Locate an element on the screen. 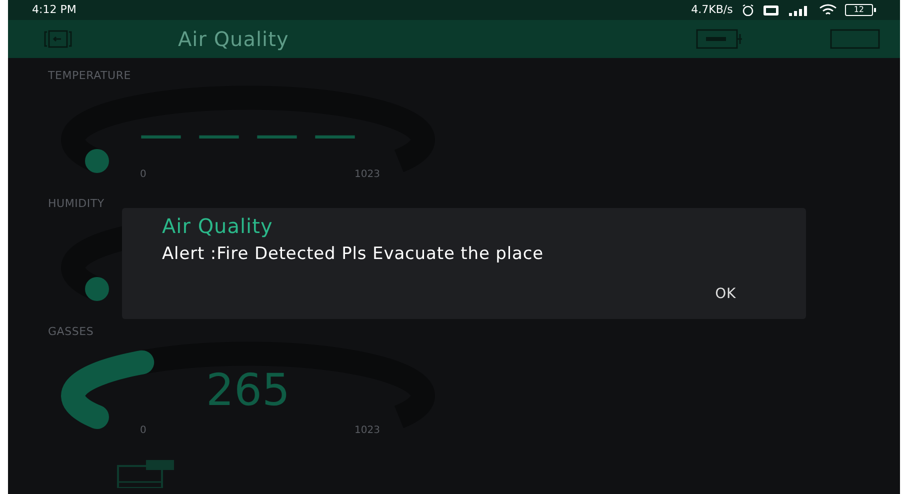  gauge-label: HUMIDITY is located at coordinates (76, 203).